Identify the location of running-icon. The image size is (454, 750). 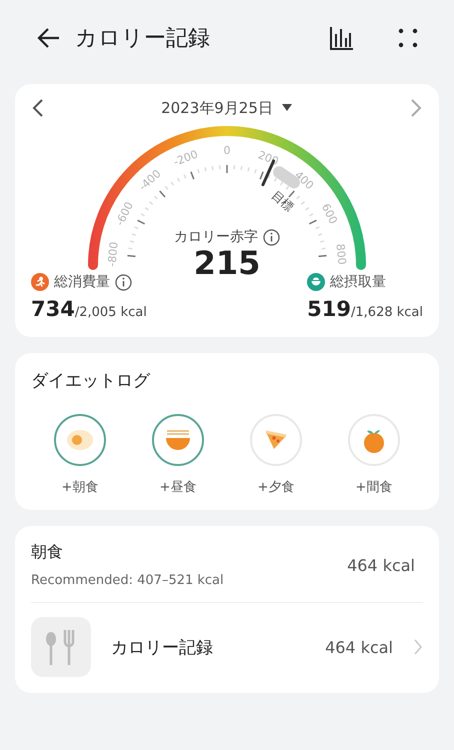
(40, 282).